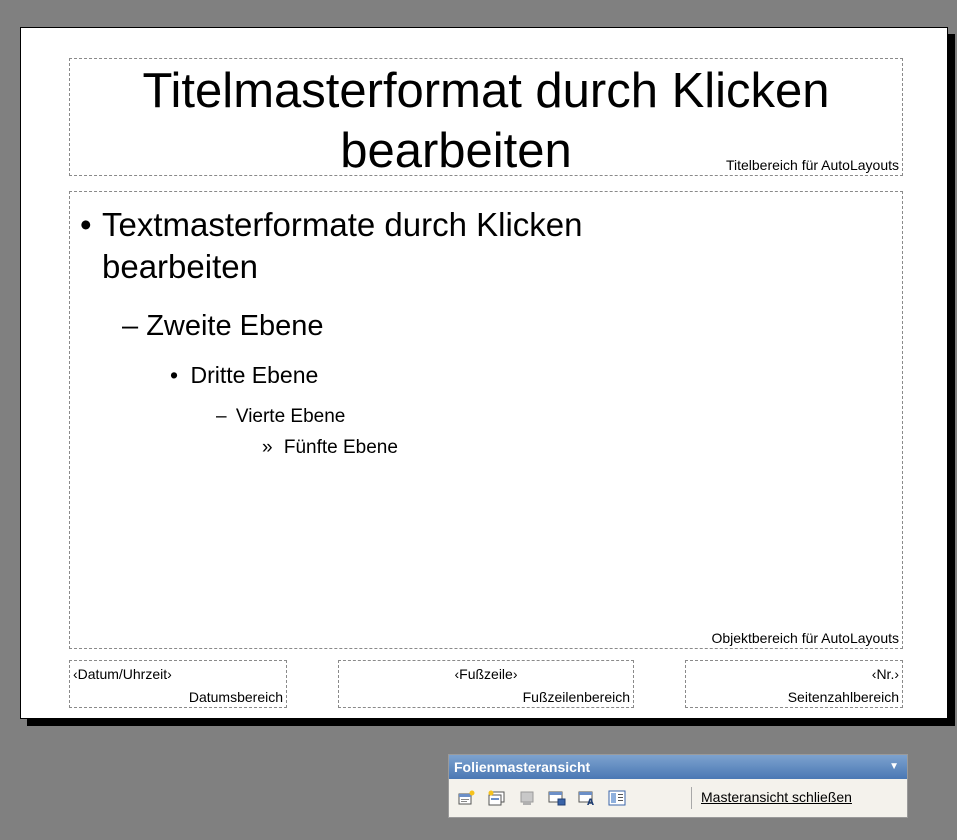  Describe the element at coordinates (235, 697) in the screenshot. I see `date-area-label: Datumsbereich` at that location.